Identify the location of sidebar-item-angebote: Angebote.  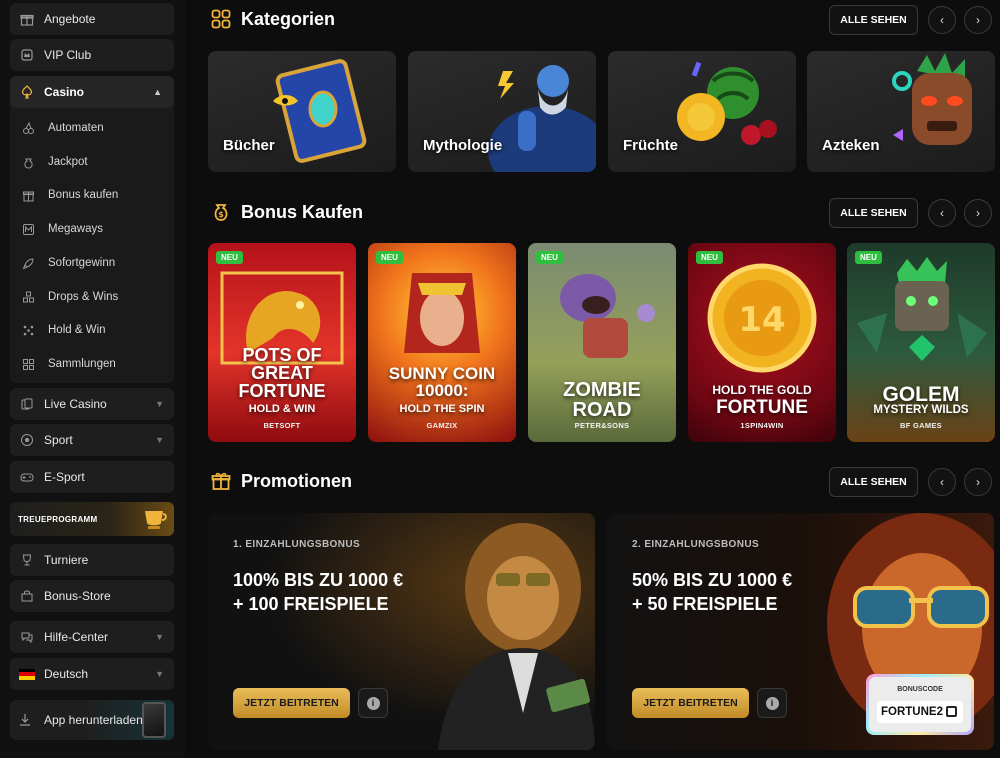
(92, 19).